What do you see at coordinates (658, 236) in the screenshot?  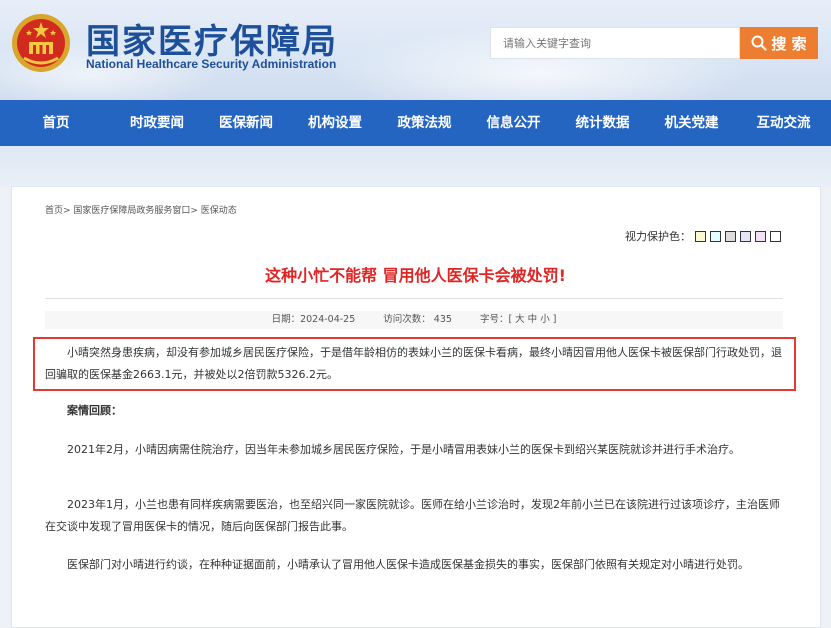 I see `eye-protection-label: 视力保护色：` at bounding box center [658, 236].